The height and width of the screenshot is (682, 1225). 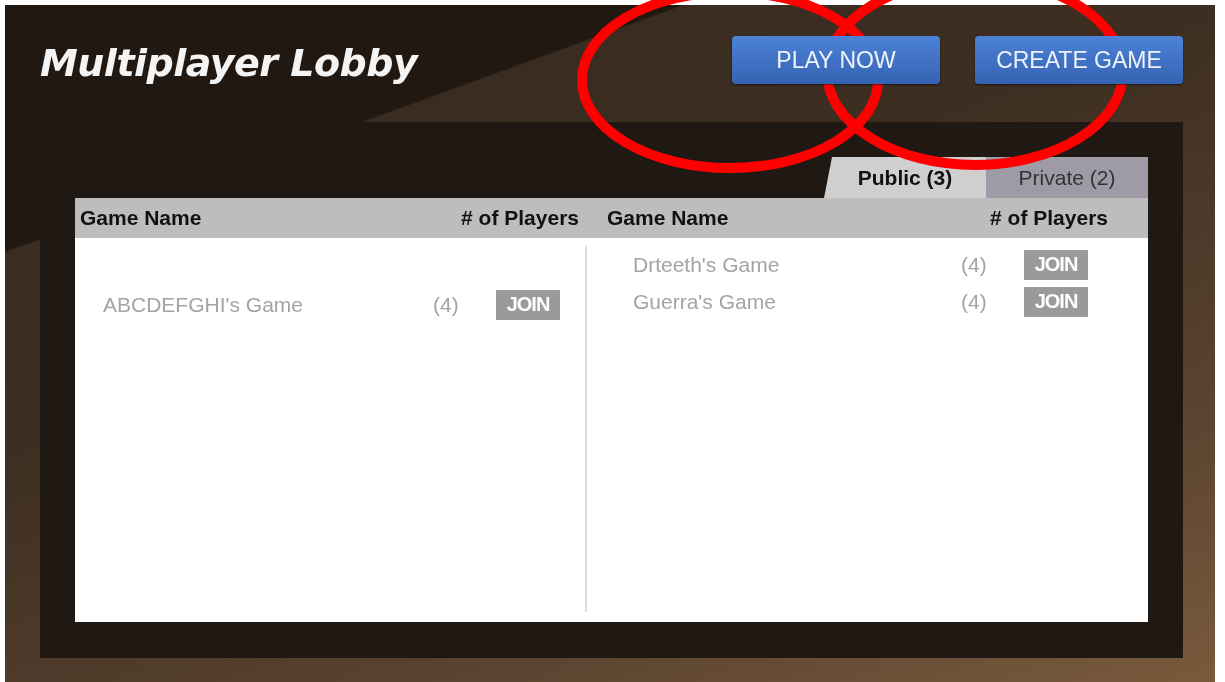 What do you see at coordinates (704, 301) in the screenshot?
I see `game-name: Guerra's Game` at bounding box center [704, 301].